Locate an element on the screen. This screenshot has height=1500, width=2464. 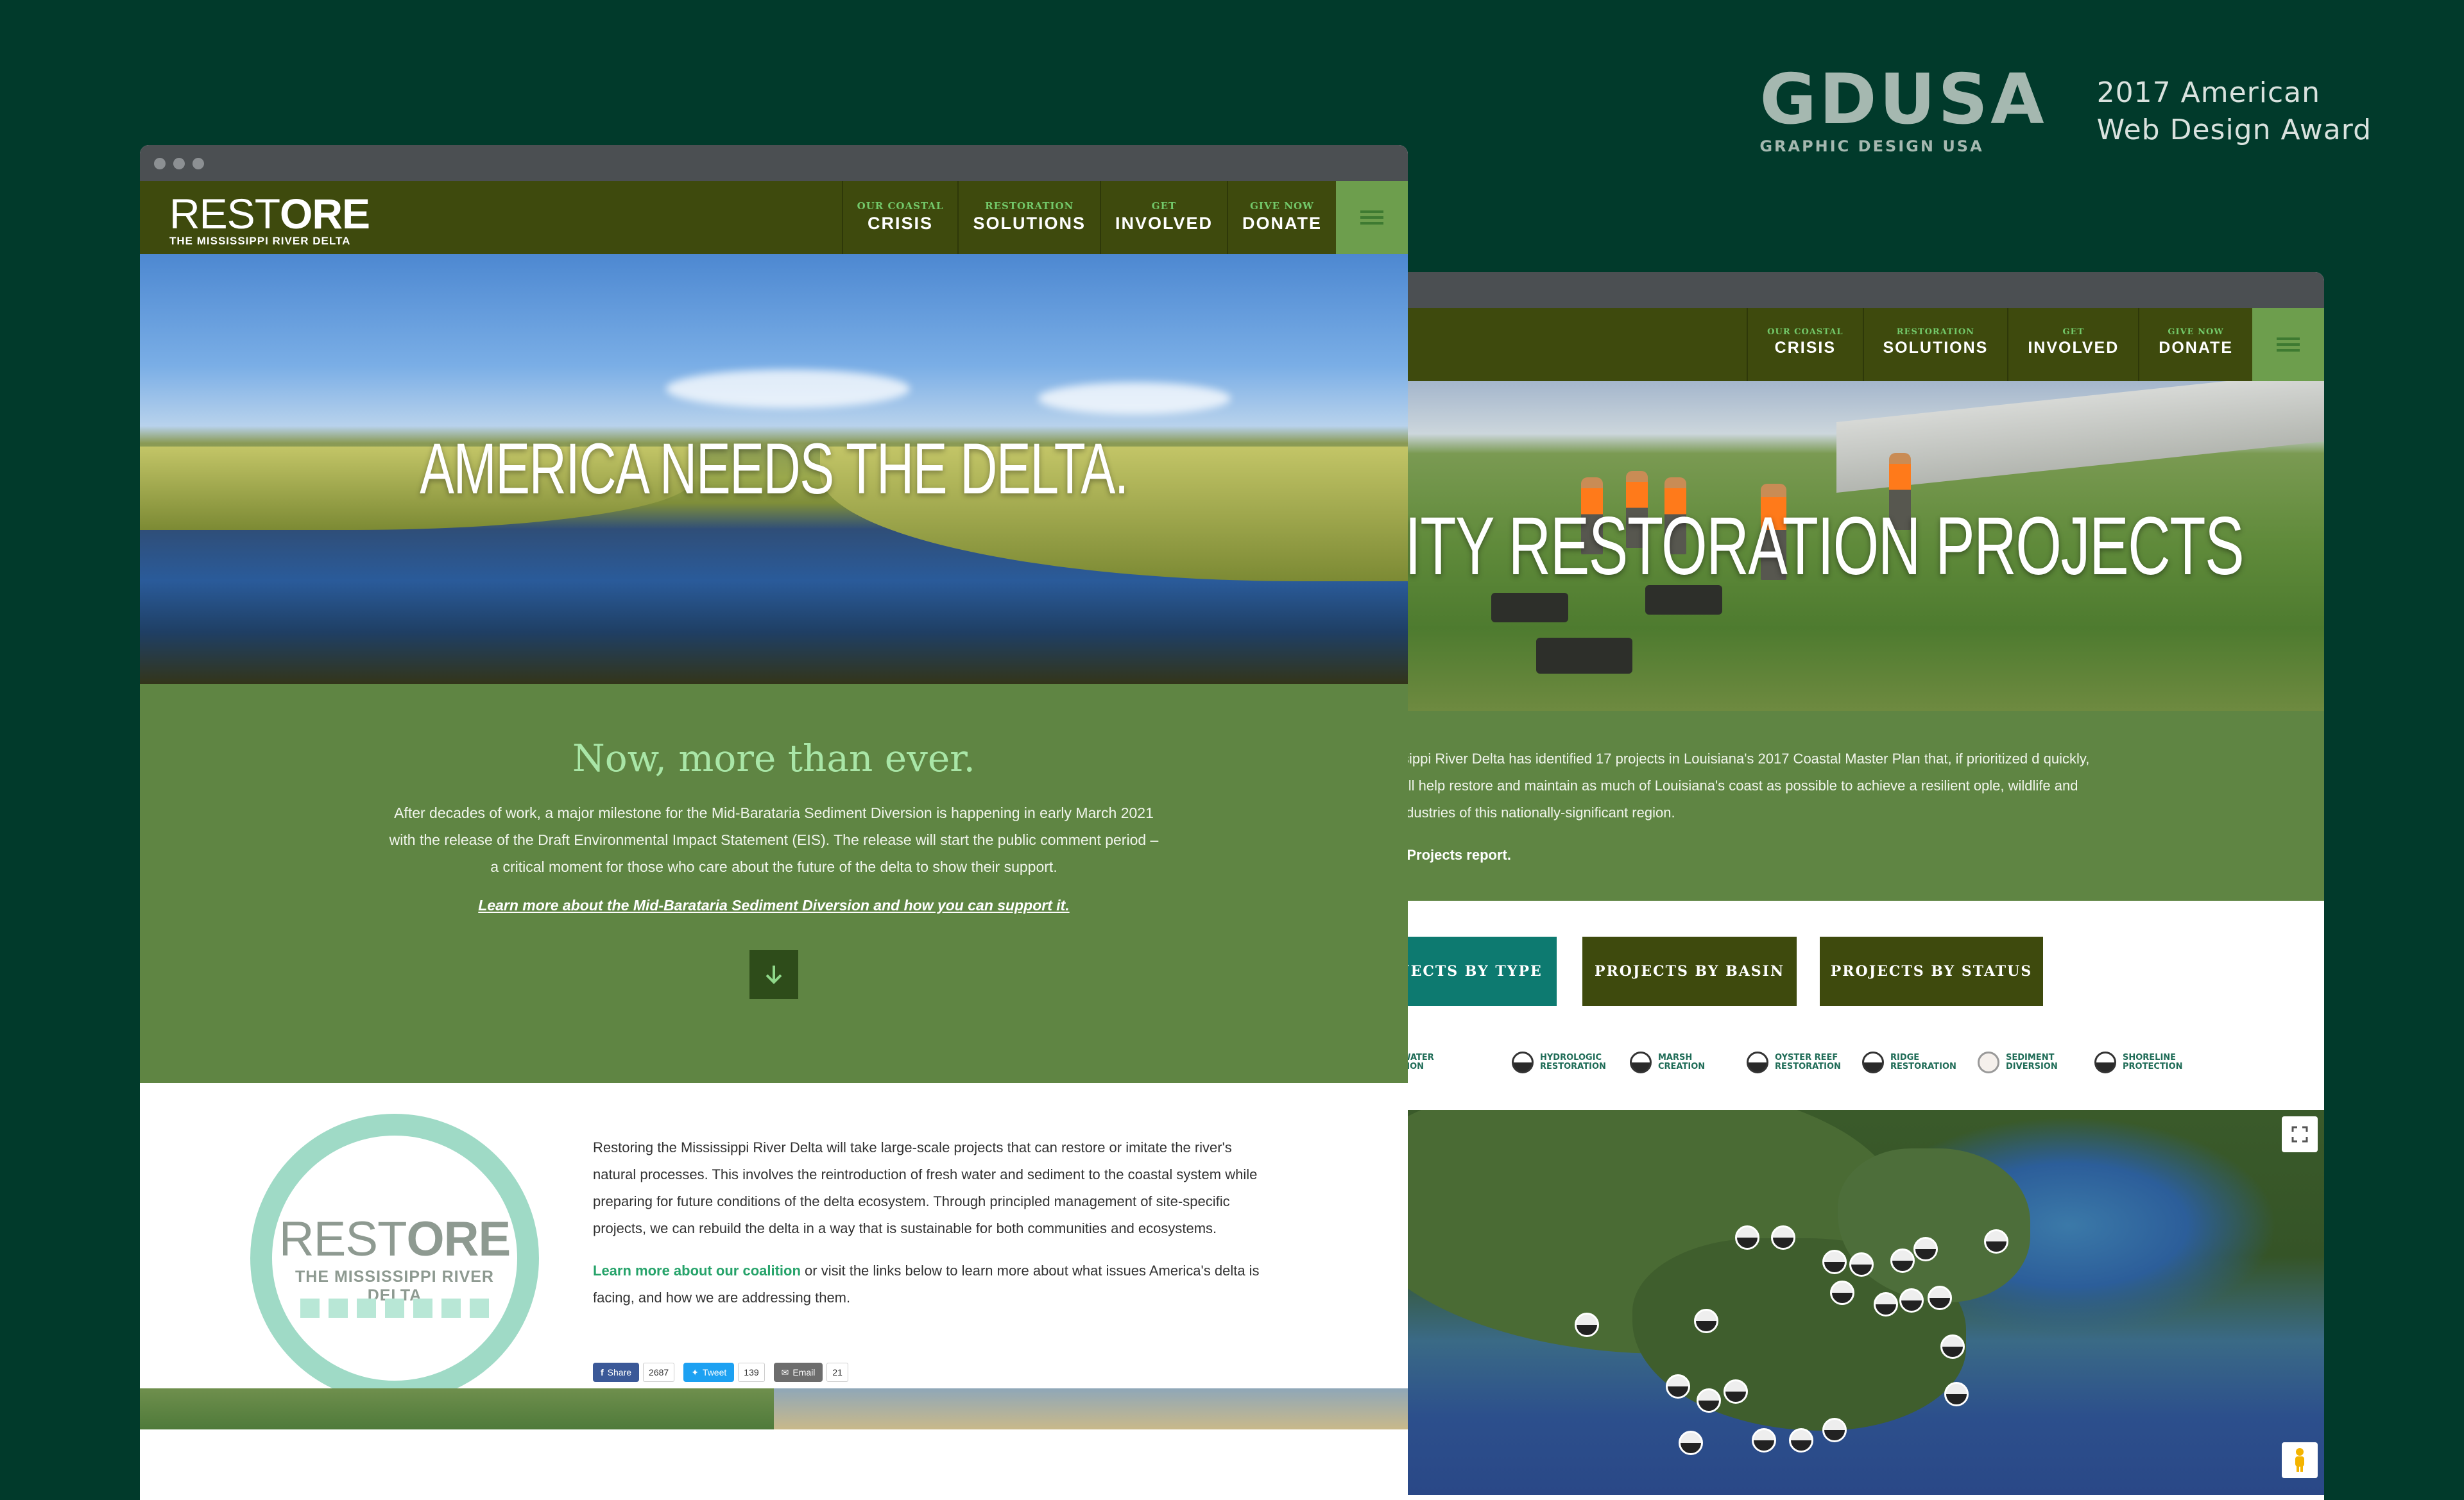
arrow-down-icon is located at coordinates (774, 975).